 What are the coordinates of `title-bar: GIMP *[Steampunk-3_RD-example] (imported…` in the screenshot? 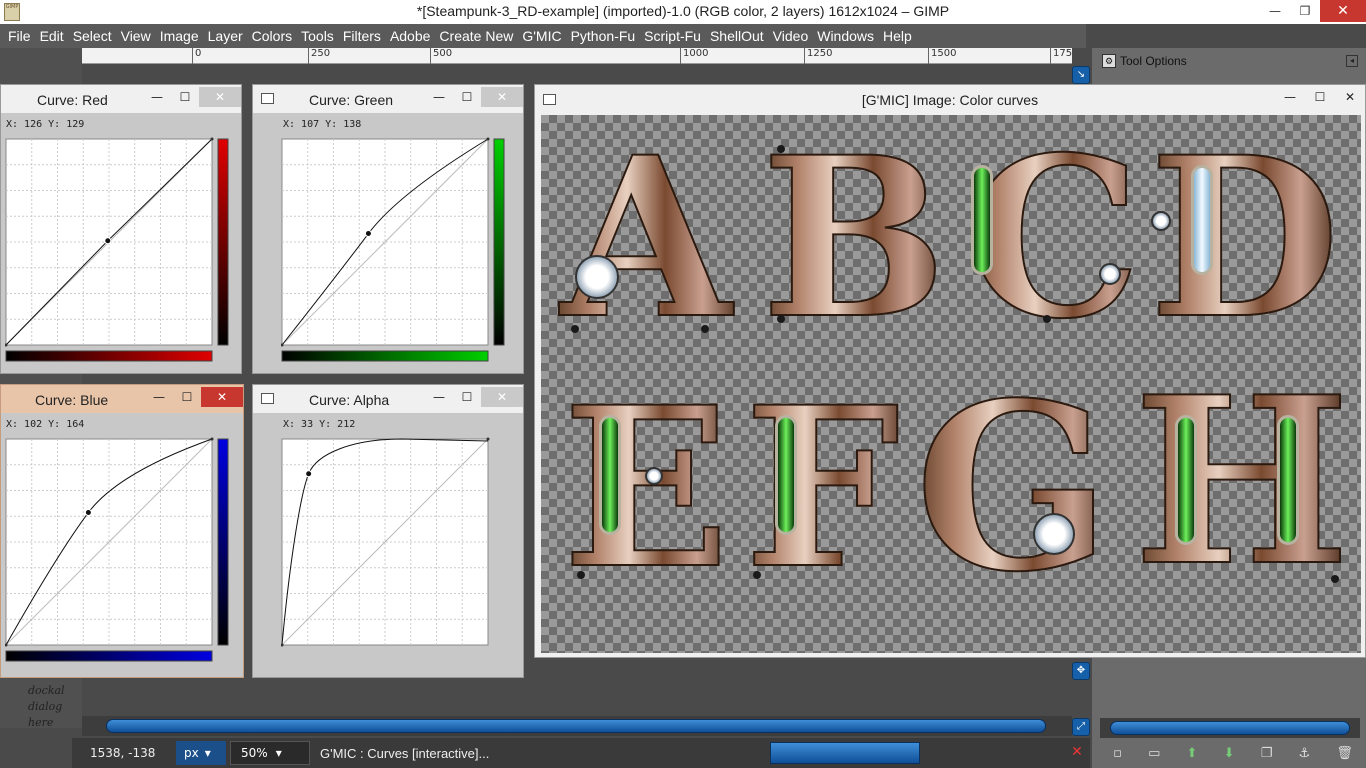 It's located at (683, 12).